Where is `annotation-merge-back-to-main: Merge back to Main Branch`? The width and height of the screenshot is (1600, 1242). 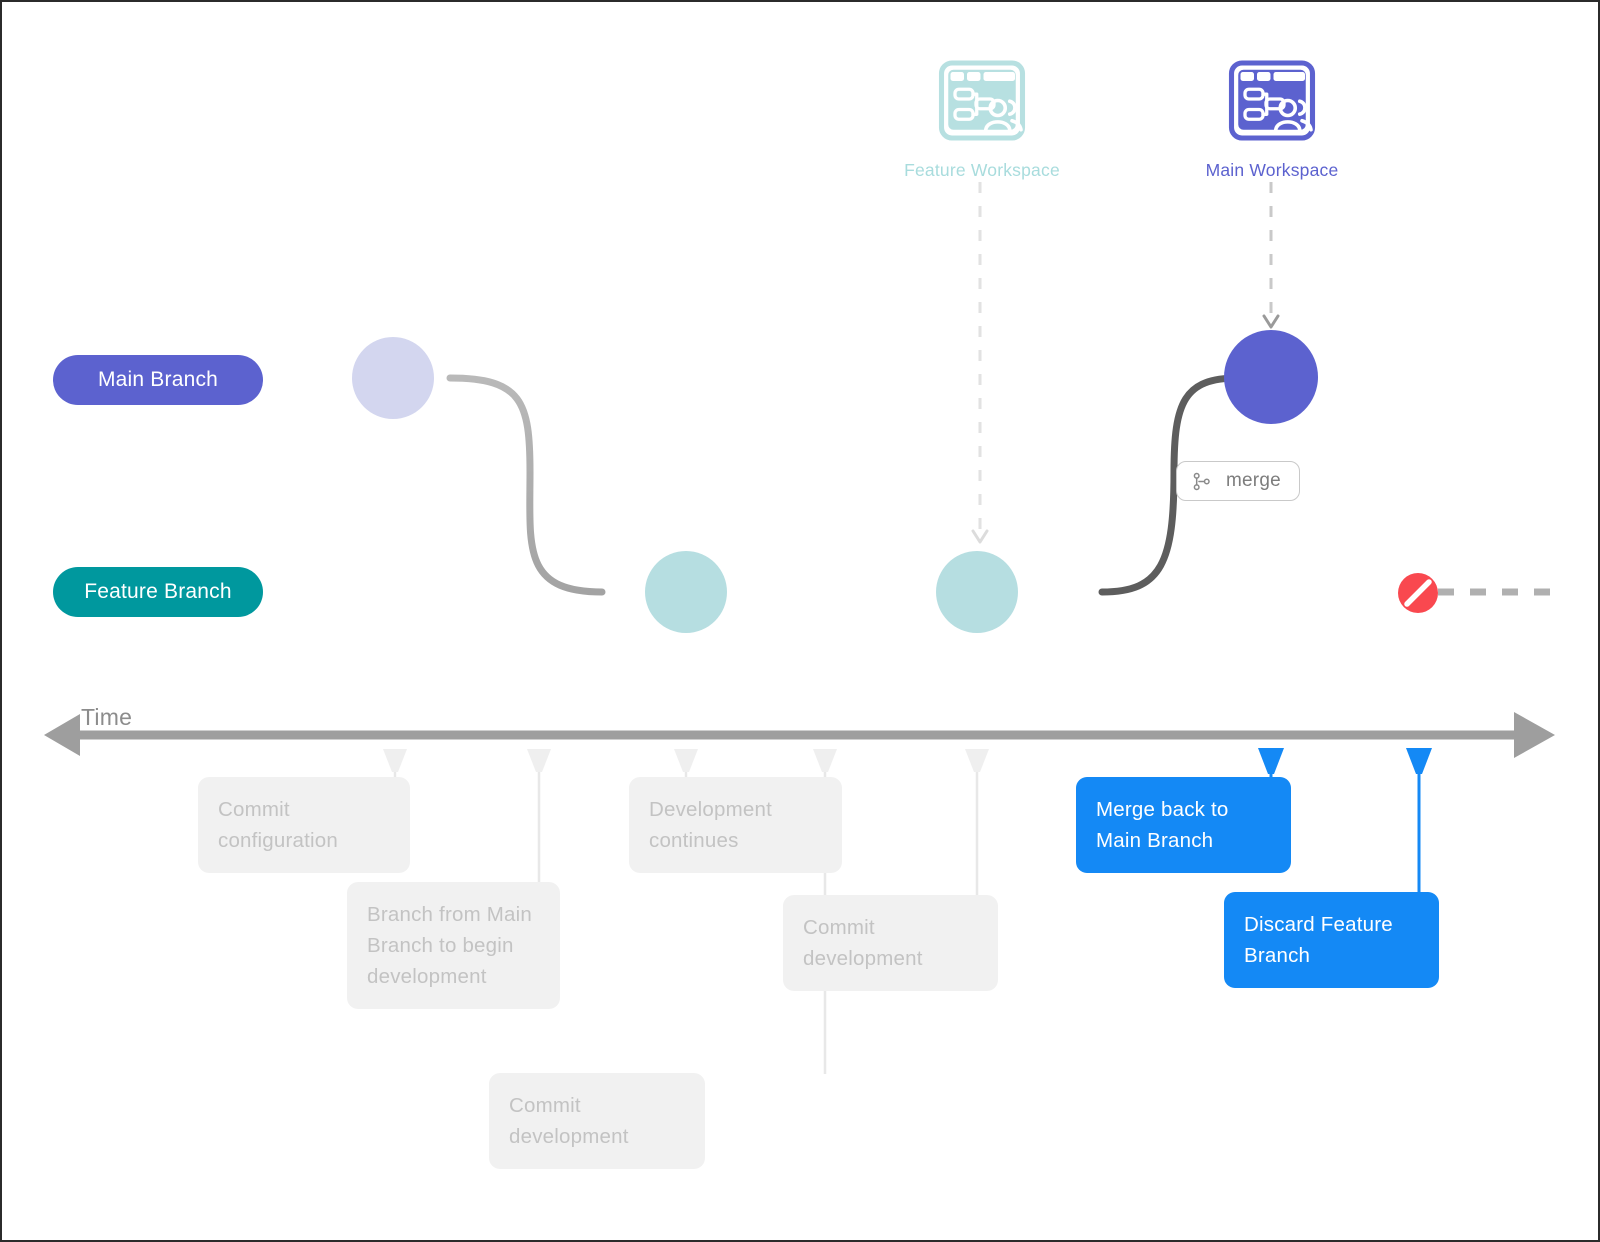 annotation-merge-back-to-main: Merge back to Main Branch is located at coordinates (1183, 825).